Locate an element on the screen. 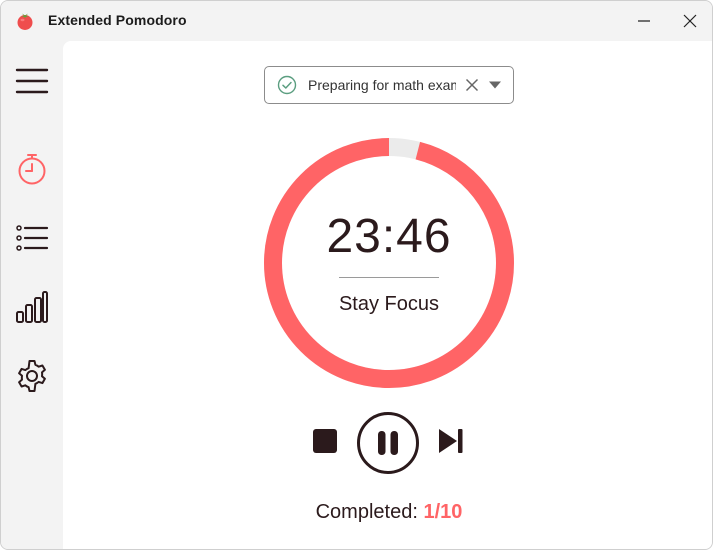  task-name: Preparing for math exam is located at coordinates (382, 85).